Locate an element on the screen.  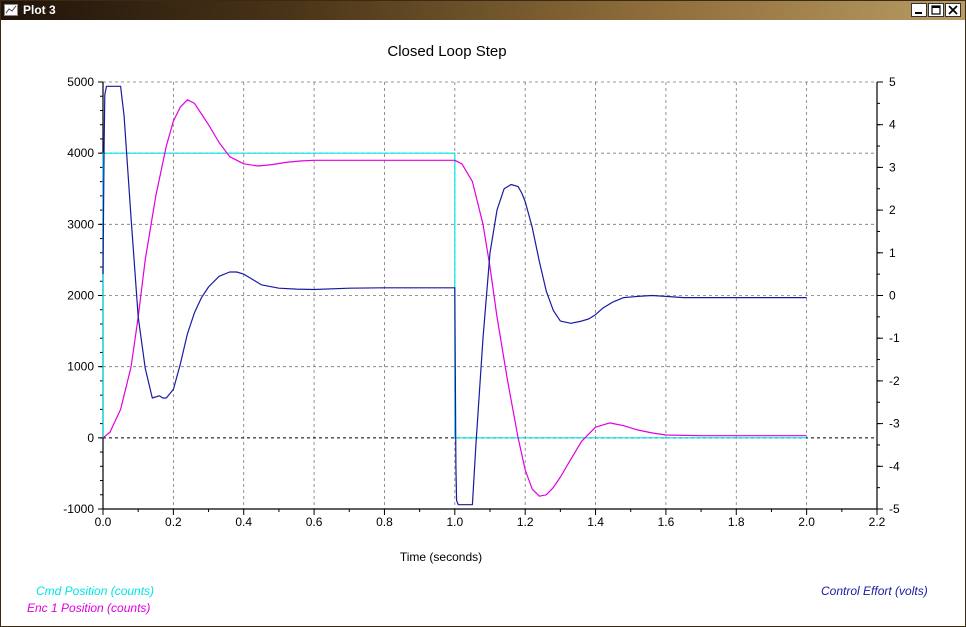
minimize-icon is located at coordinates (918, 13).